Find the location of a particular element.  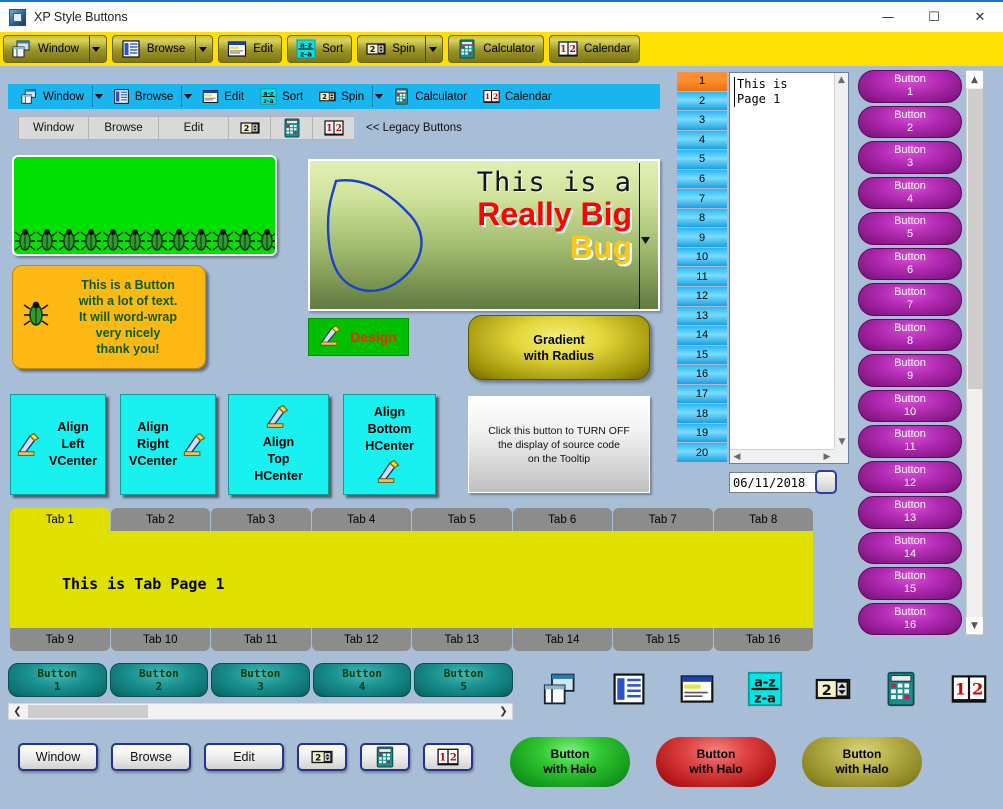

page-list-item: 11 is located at coordinates (702, 277).